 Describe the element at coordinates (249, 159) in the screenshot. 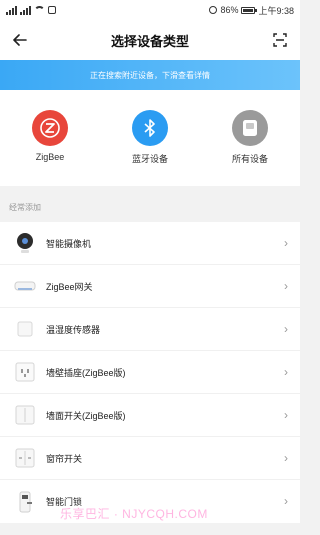

I see `option-all-devices-label: 所有设备` at that location.